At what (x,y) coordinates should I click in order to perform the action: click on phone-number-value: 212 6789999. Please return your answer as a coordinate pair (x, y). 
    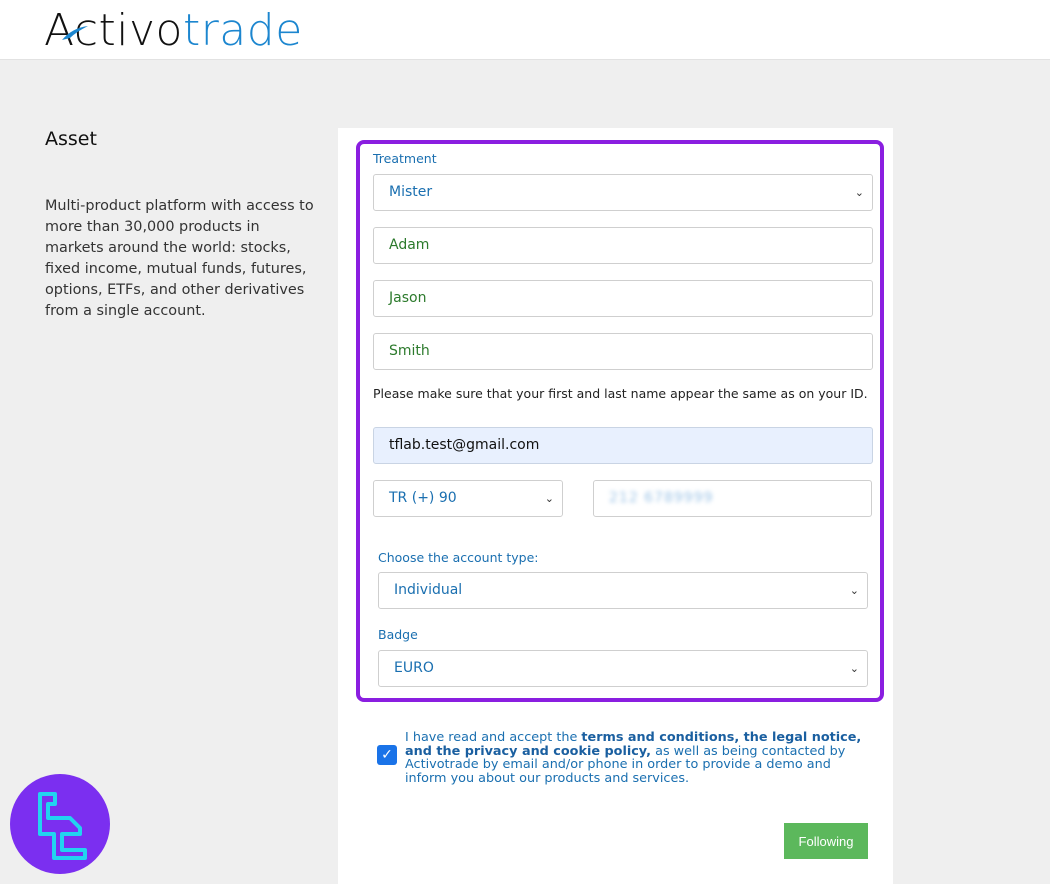
    Looking at the image, I should click on (661, 498).